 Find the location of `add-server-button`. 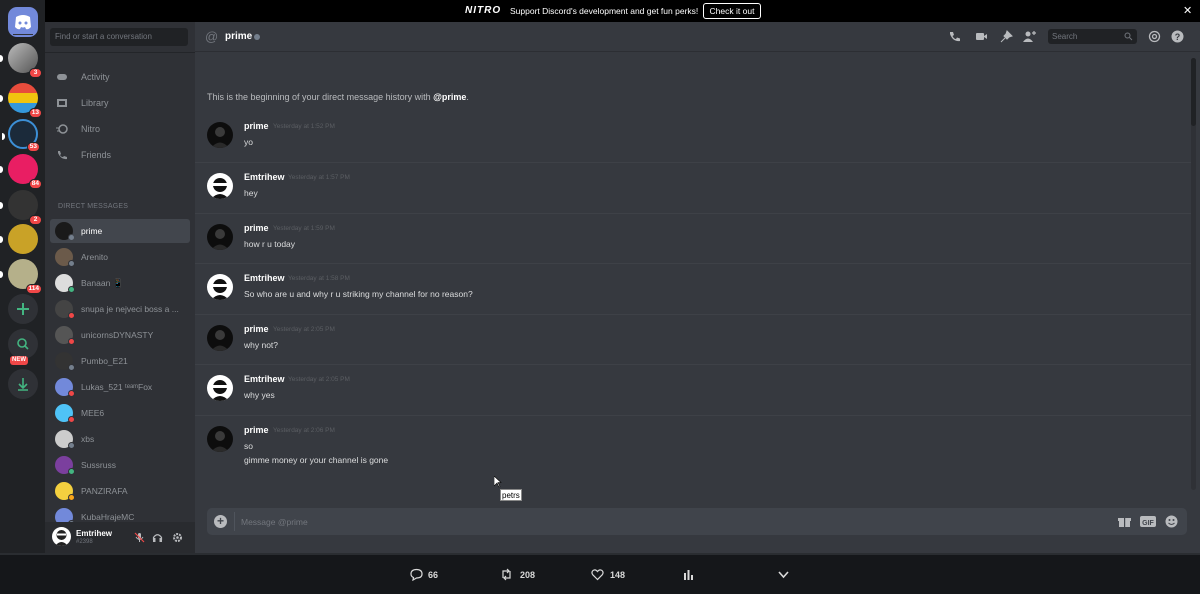

add-server-button is located at coordinates (23, 309).